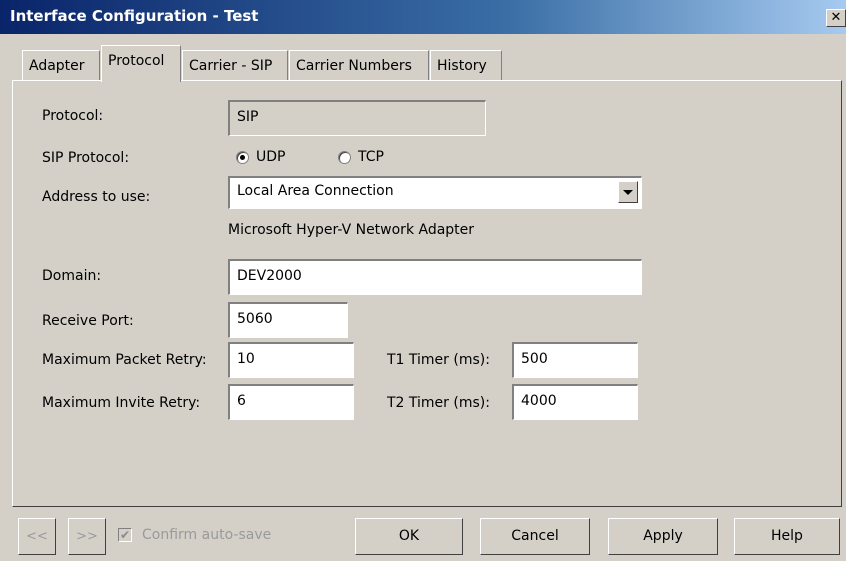 This screenshot has height=561, width=846. Describe the element at coordinates (435, 192) in the screenshot. I see `address-select: Local Area Connection` at that location.